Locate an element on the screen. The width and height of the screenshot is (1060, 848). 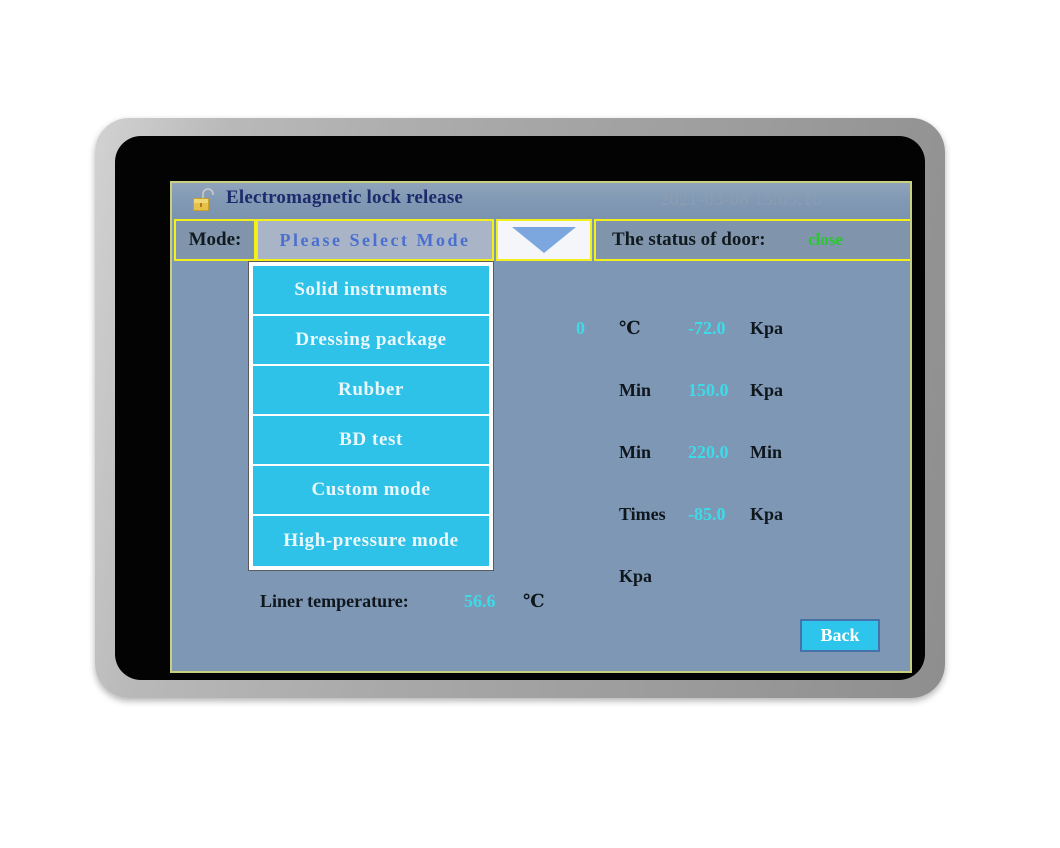
mode-select-field: Please Select Mode is located at coordinates (375, 240).